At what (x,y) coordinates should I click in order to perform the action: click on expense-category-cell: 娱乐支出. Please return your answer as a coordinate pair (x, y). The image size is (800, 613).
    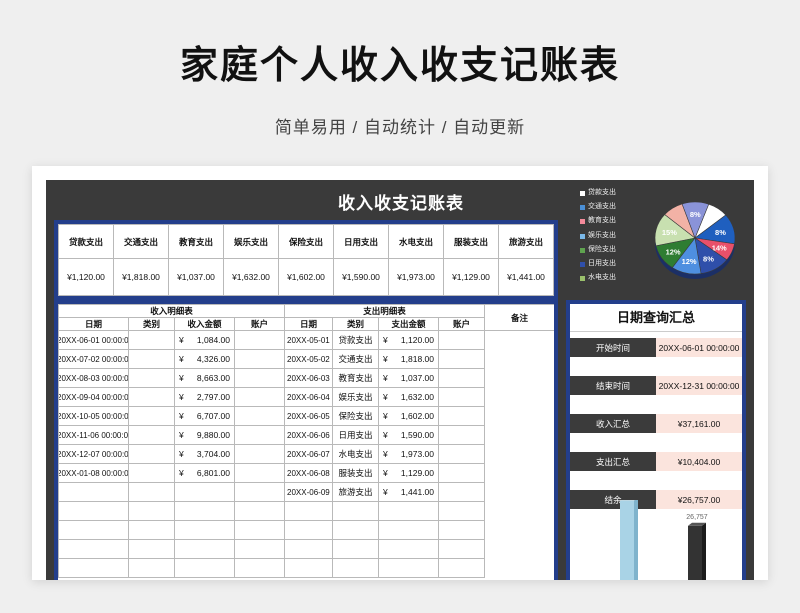
    Looking at the image, I should click on (356, 397).